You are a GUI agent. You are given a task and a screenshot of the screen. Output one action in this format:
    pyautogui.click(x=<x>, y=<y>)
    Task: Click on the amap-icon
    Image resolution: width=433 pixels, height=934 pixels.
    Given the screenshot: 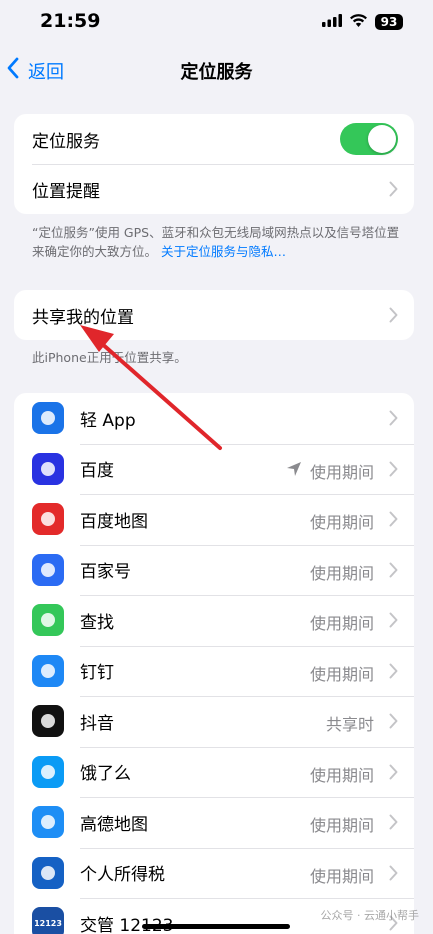 What is the action you would take?
    pyautogui.click(x=48, y=822)
    